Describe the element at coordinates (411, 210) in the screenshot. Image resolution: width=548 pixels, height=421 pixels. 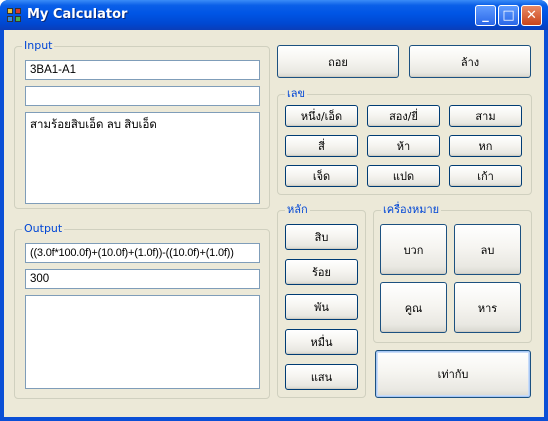
I see `operators-legend: เครื่องหมาย` at that location.